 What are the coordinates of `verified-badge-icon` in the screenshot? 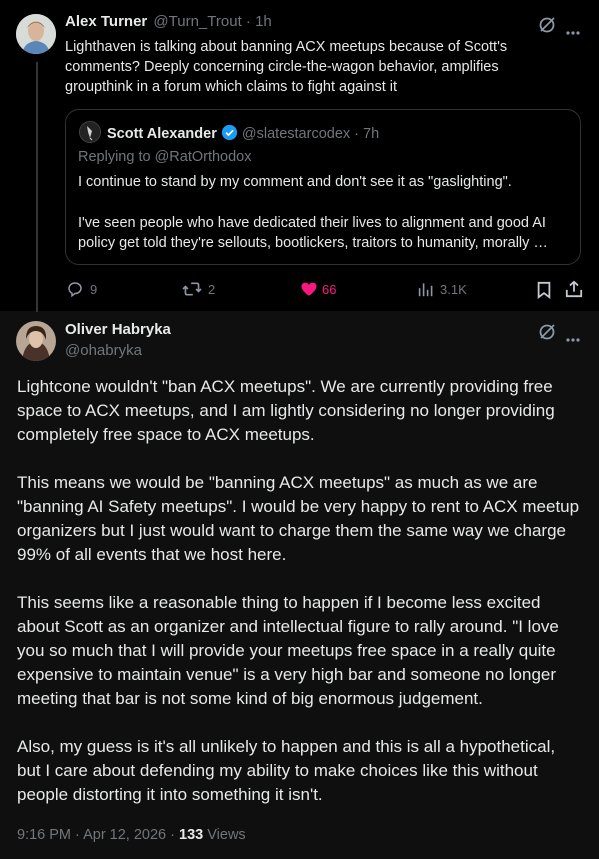 It's located at (229, 134).